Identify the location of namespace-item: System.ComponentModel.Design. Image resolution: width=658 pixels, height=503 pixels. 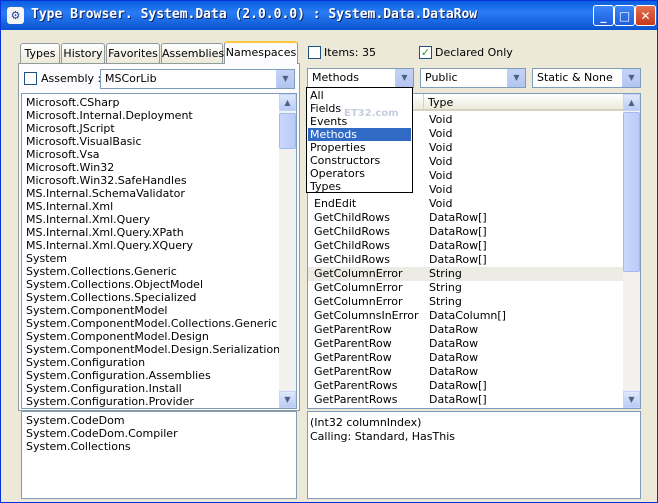
(117, 336).